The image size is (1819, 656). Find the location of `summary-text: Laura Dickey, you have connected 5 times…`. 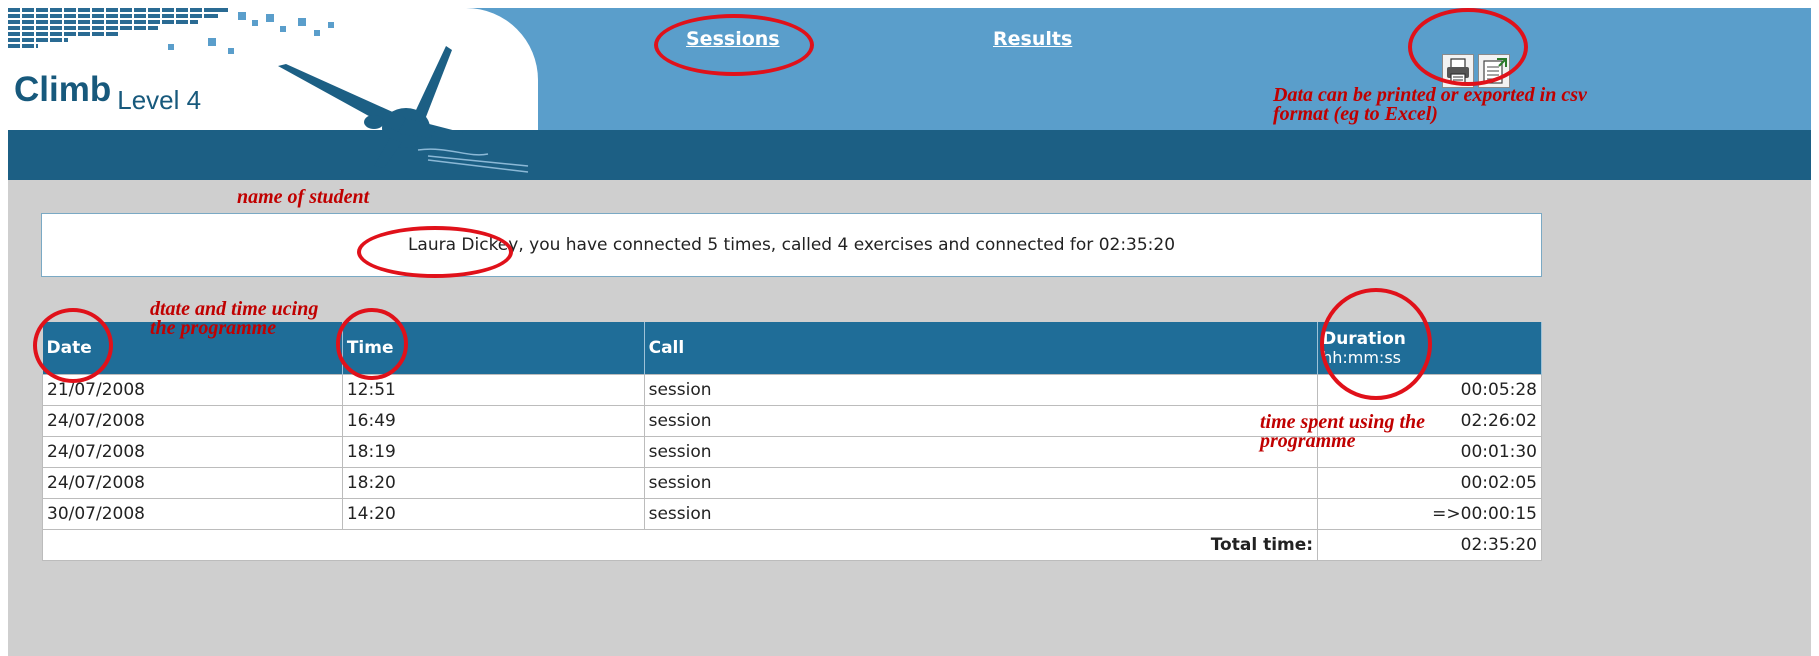

summary-text: Laura Dickey, you have connected 5 times… is located at coordinates (791, 245).